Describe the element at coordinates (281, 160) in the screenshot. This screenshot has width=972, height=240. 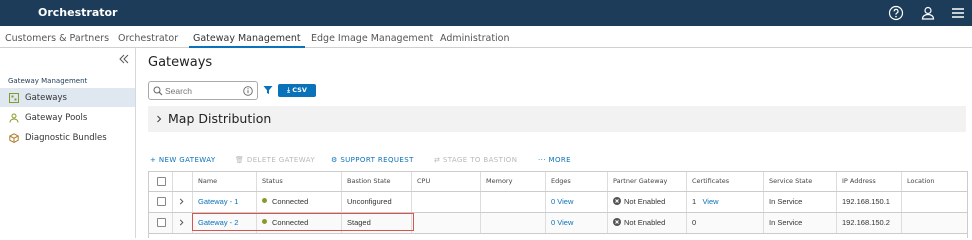
I see `delete-gateway-label: DELETE GATEWAY` at that location.